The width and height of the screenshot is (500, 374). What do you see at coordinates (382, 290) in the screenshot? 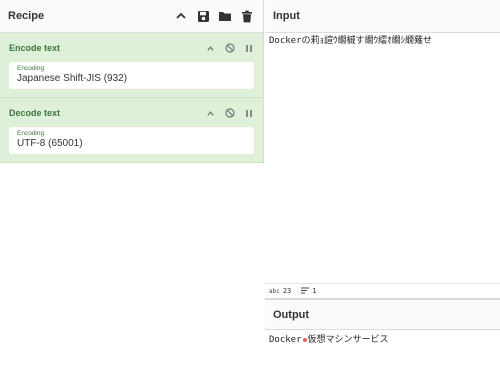
I see `input-status-bar: abc 23 1` at bounding box center [382, 290].